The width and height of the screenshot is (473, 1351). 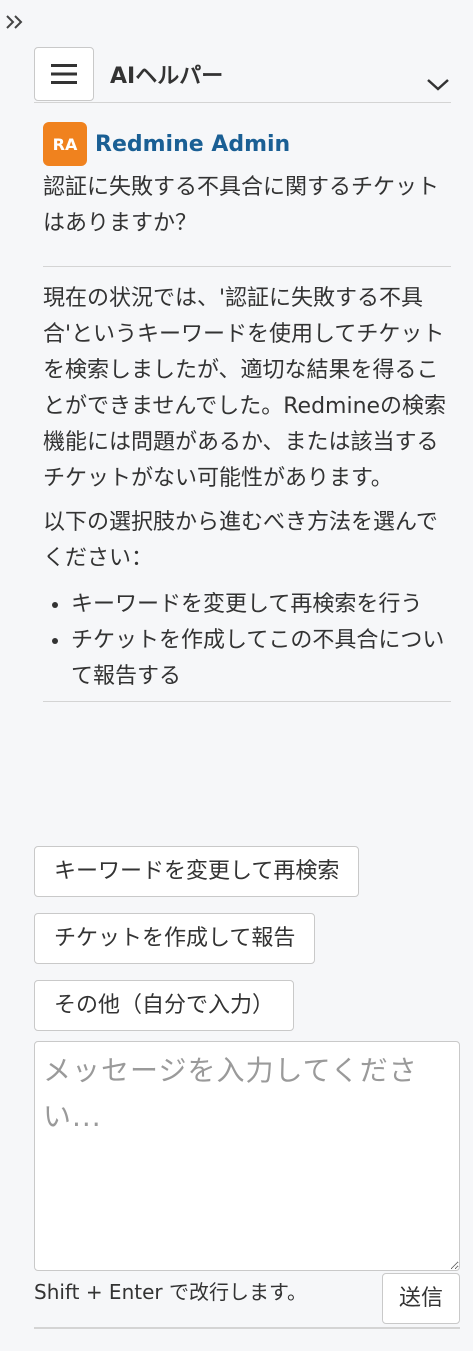 I want to click on collapse-sidebar-button, so click(x=16, y=22).